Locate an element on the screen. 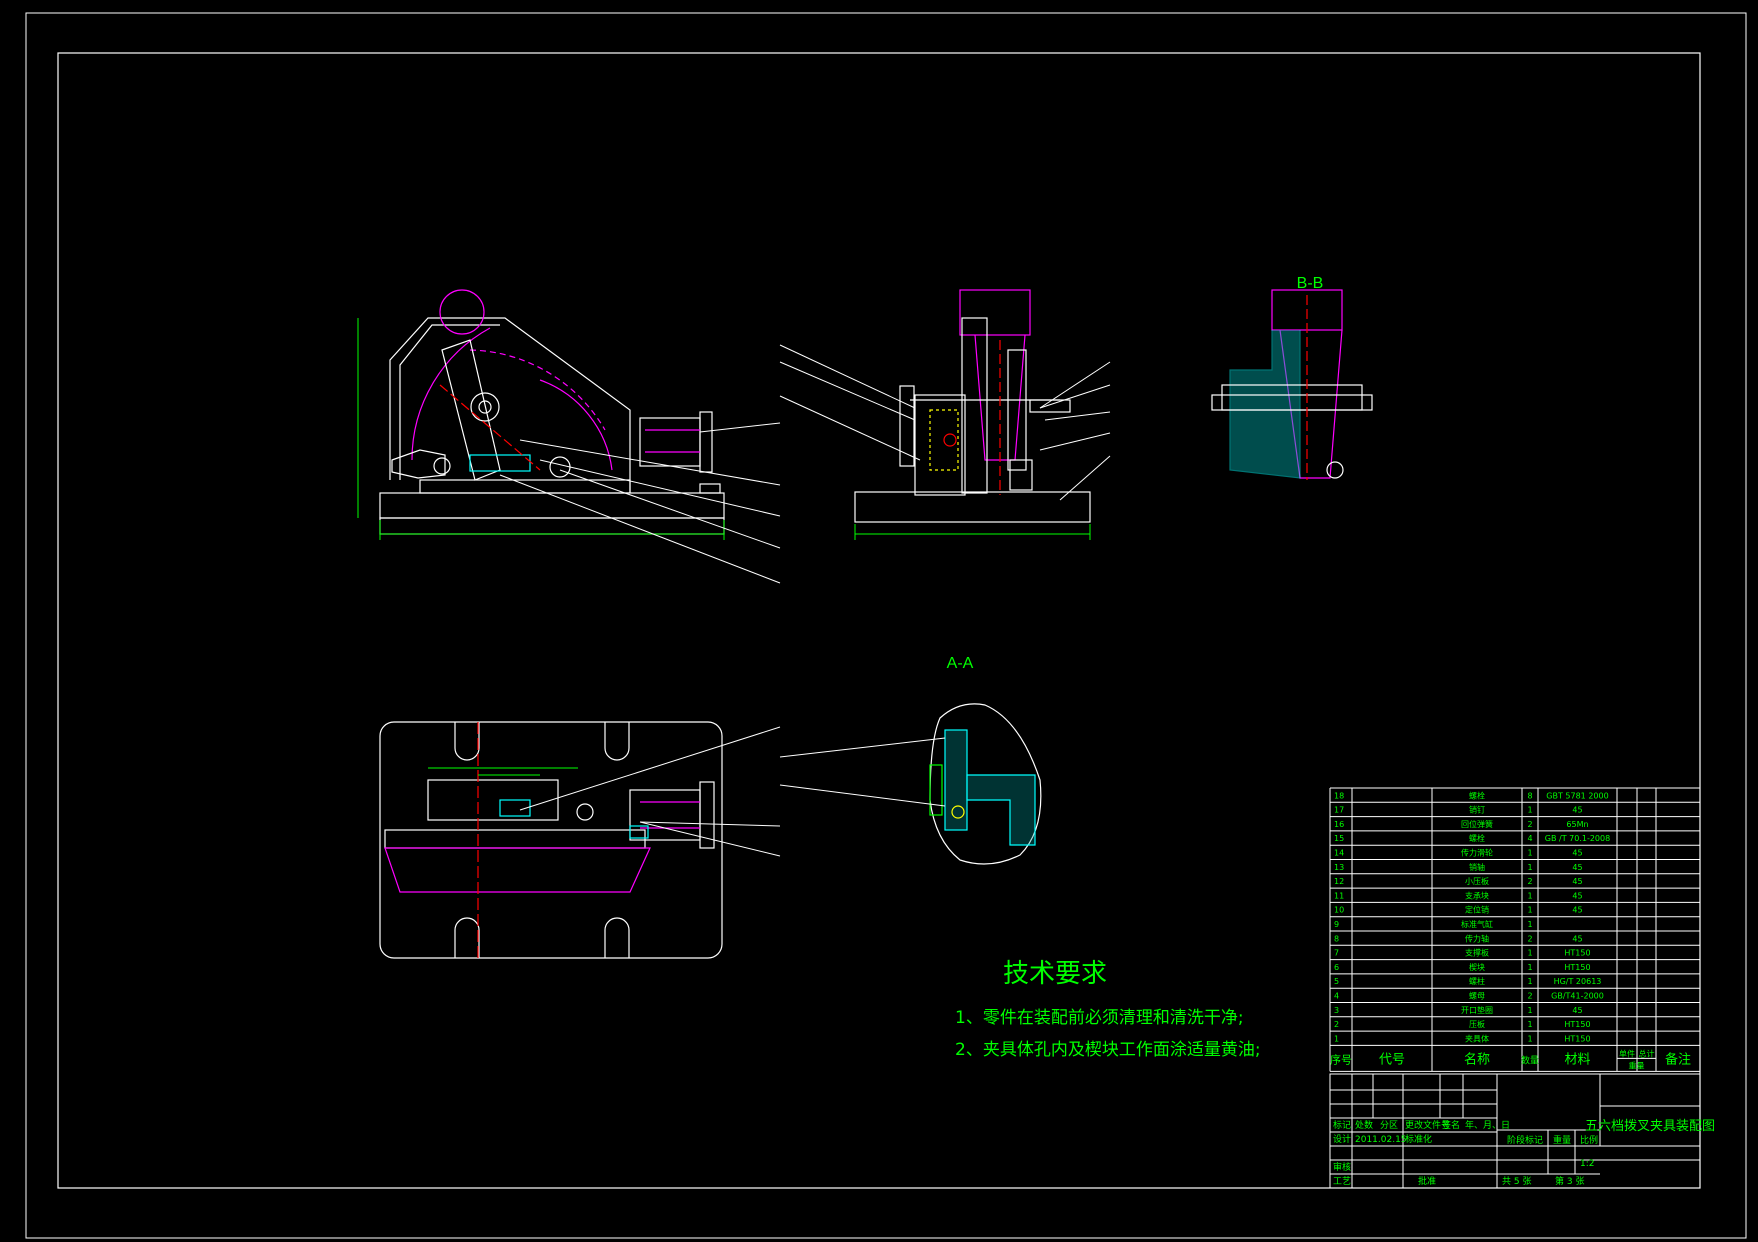 This screenshot has height=1242, width=1758. bom-row-no: 10 is located at coordinates (1339, 910).